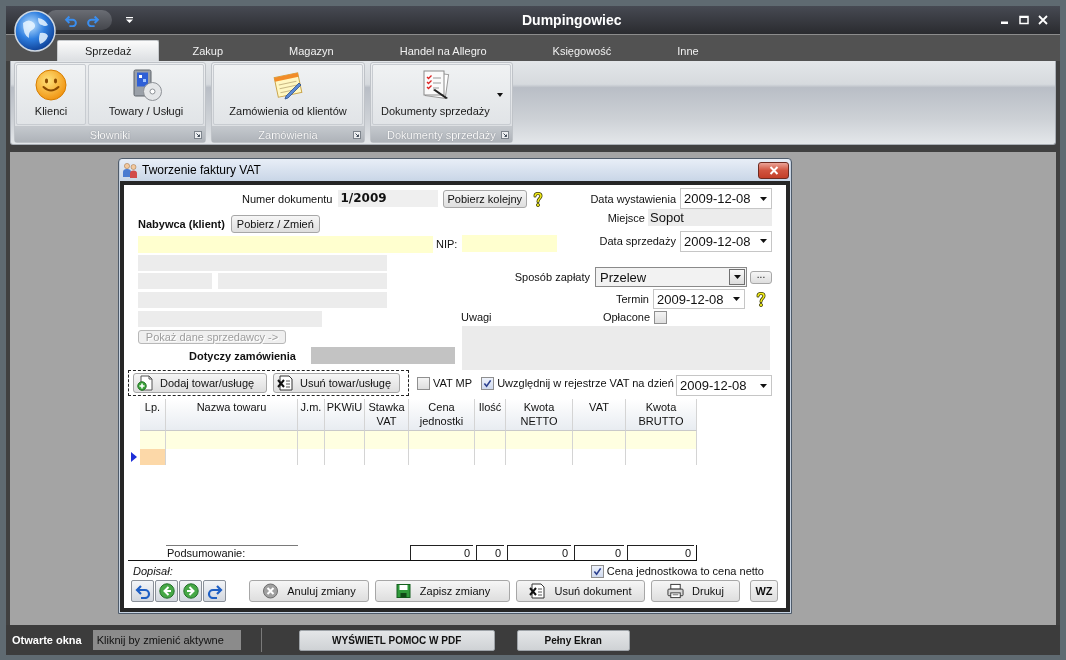  I want to click on document-plus-icon, so click(145, 383).